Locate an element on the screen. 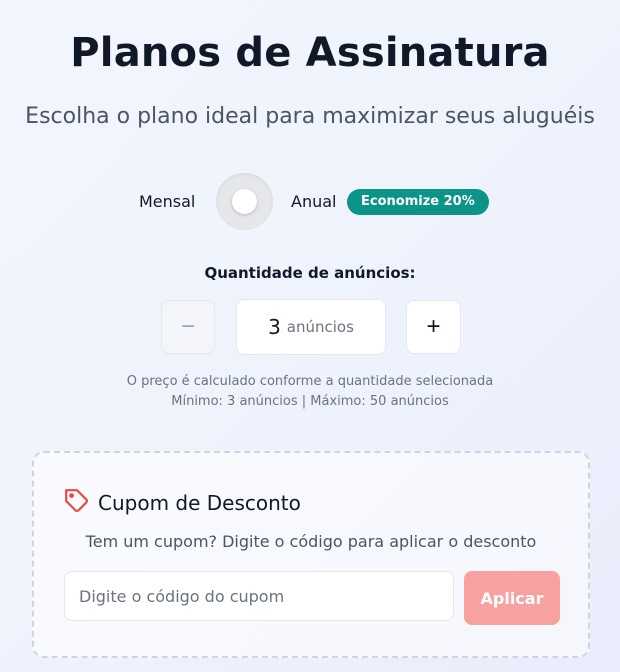  coupon-code-input is located at coordinates (259, 596).